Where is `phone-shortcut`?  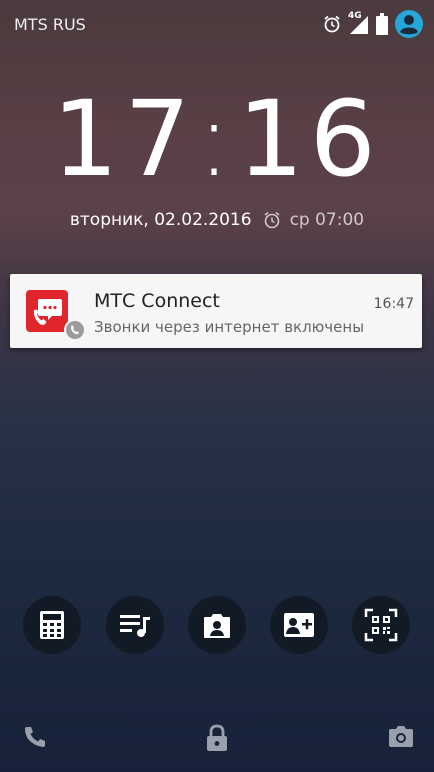 phone-shortcut is located at coordinates (35, 739).